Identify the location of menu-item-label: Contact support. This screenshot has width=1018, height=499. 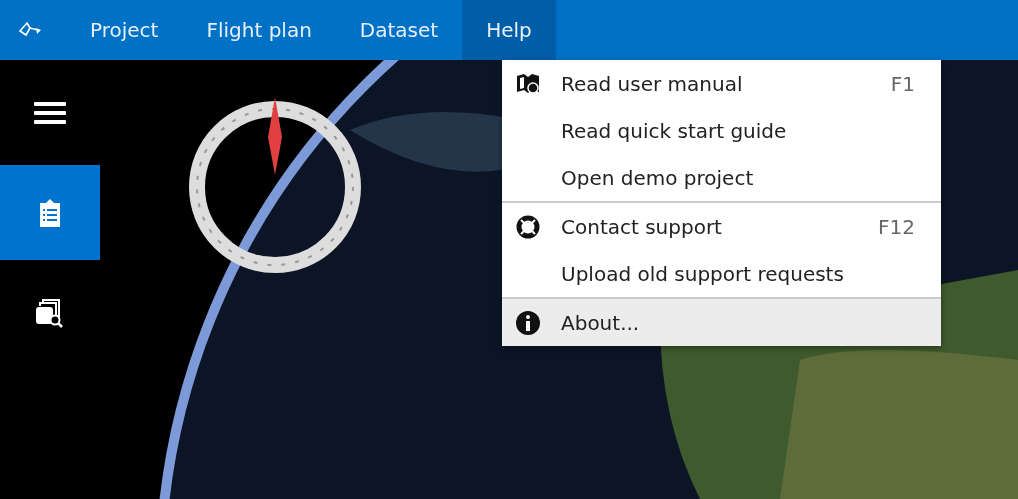
(642, 226).